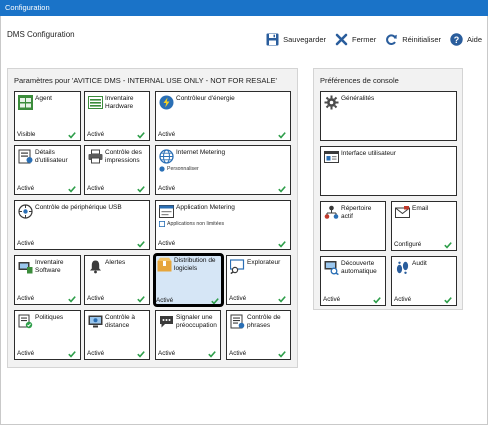 Image resolution: width=488 pixels, height=425 pixels. I want to click on tile-print-control: Contrôle des impressions Activé, so click(117, 170).